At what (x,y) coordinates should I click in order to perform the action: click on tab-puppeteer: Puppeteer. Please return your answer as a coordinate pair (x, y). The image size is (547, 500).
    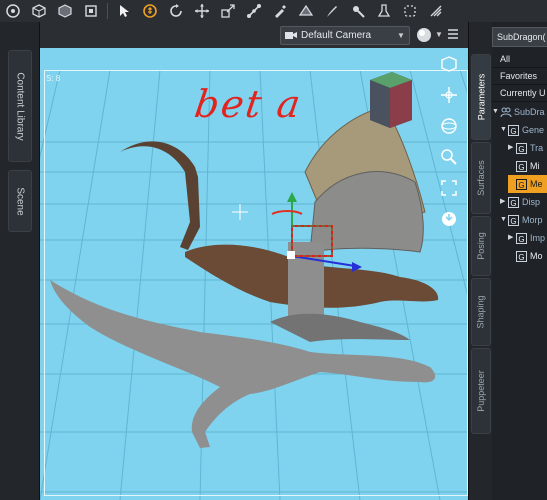
    Looking at the image, I should click on (481, 391).